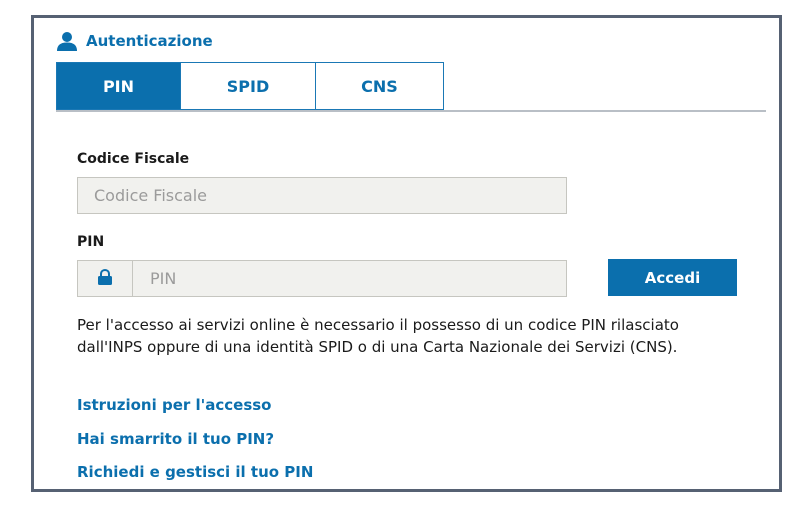  I want to click on pin-input, so click(349, 278).